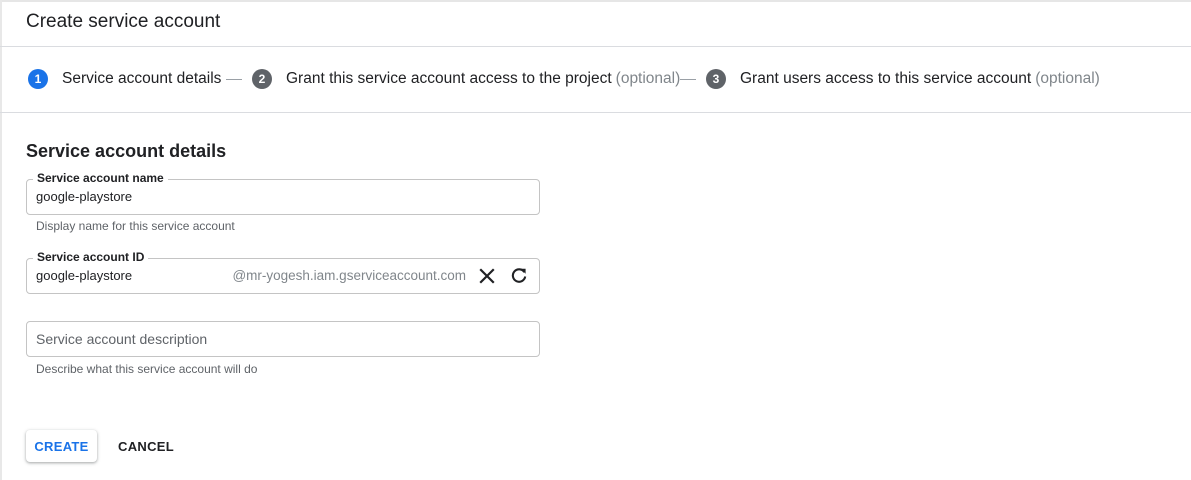 The height and width of the screenshot is (480, 1191). What do you see at coordinates (123, 21) in the screenshot?
I see `page-title: Create service account` at bounding box center [123, 21].